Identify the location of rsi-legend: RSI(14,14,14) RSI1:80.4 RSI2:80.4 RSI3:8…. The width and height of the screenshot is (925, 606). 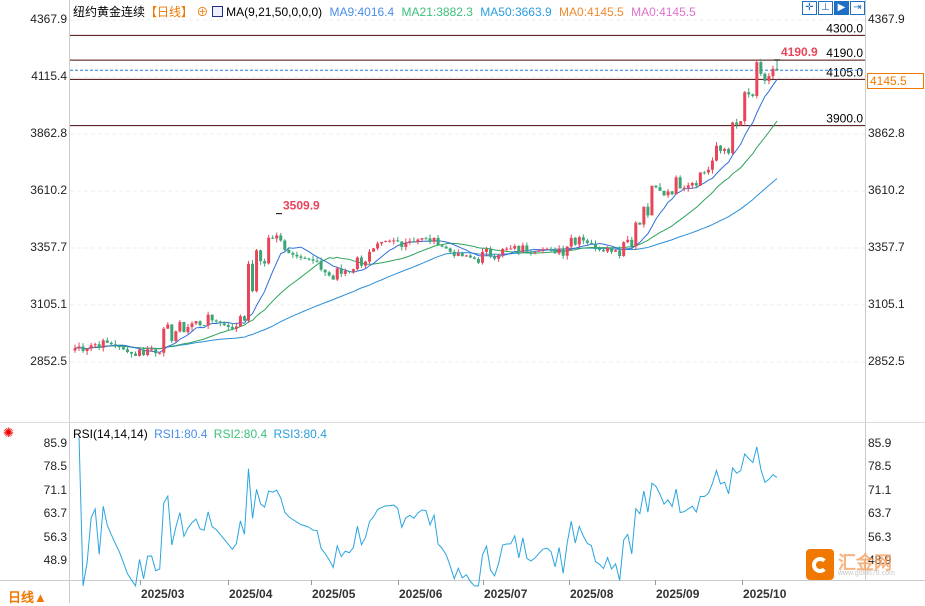
(200, 434).